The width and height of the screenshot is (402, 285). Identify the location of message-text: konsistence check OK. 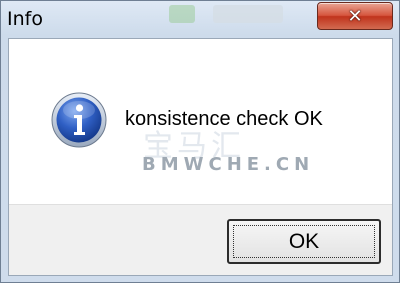
(224, 119).